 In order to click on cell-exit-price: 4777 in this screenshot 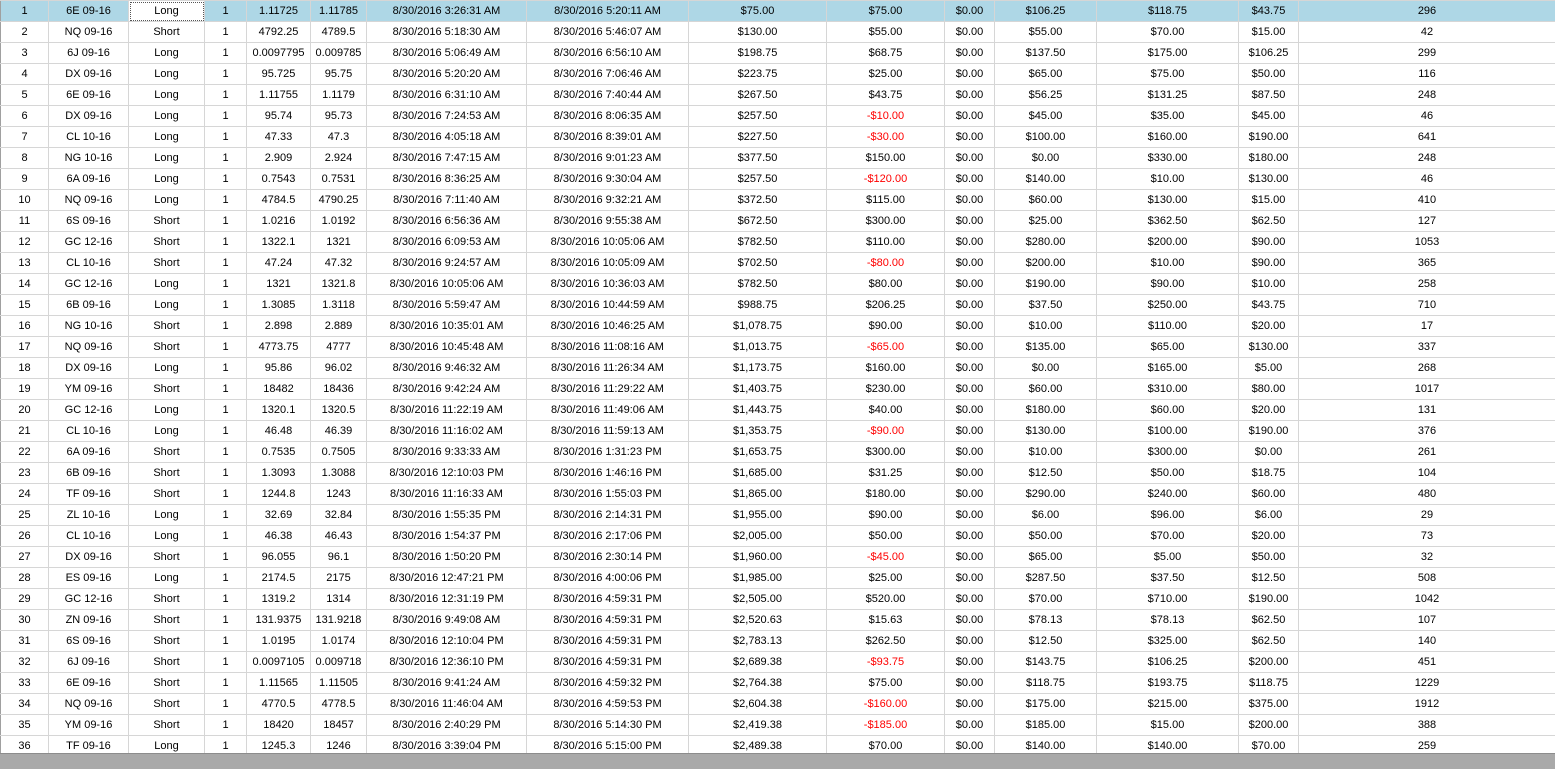, I will do `click(338, 347)`.